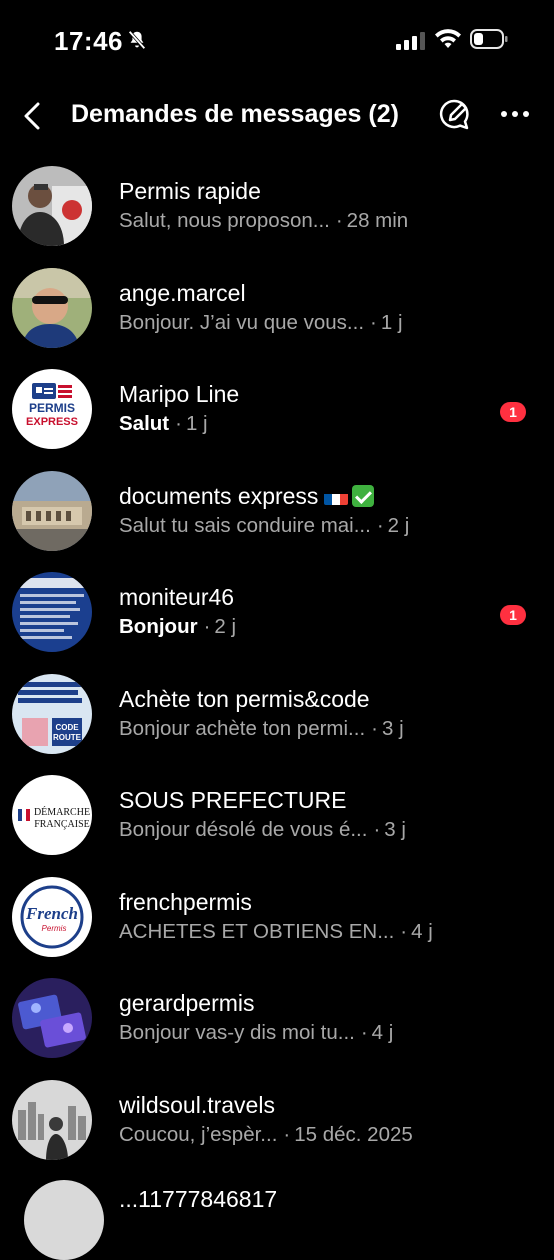 The width and height of the screenshot is (554, 1260). What do you see at coordinates (62, 812) in the screenshot?
I see `avatar-text: DÉMARCHE` at bounding box center [62, 812].